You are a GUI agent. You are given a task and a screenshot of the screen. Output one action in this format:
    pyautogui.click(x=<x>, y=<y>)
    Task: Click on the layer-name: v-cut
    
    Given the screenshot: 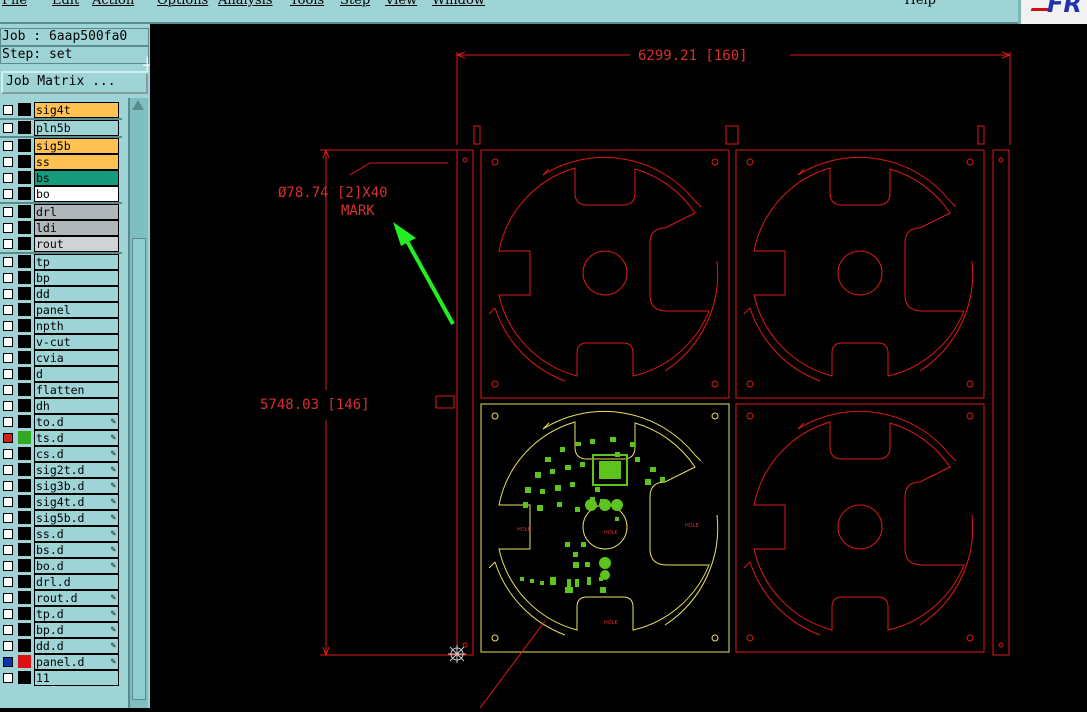 What is the action you would take?
    pyautogui.click(x=76, y=342)
    